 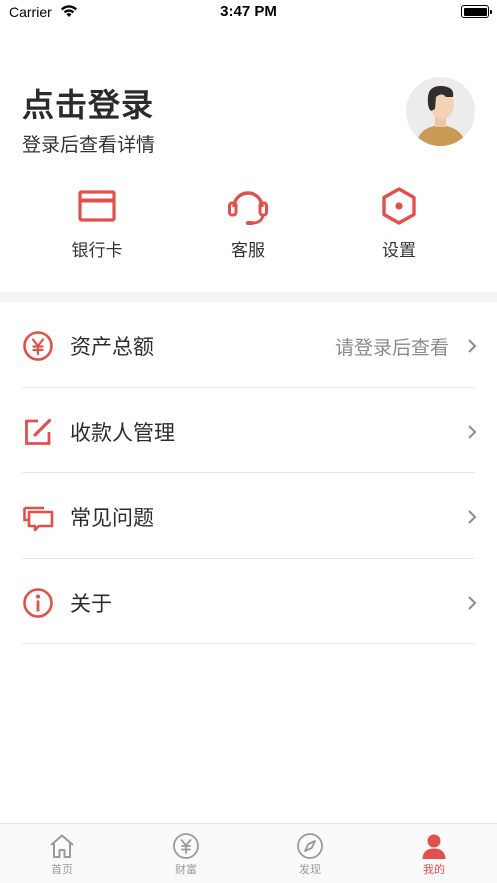 I want to click on yuan-icon, so click(x=186, y=846).